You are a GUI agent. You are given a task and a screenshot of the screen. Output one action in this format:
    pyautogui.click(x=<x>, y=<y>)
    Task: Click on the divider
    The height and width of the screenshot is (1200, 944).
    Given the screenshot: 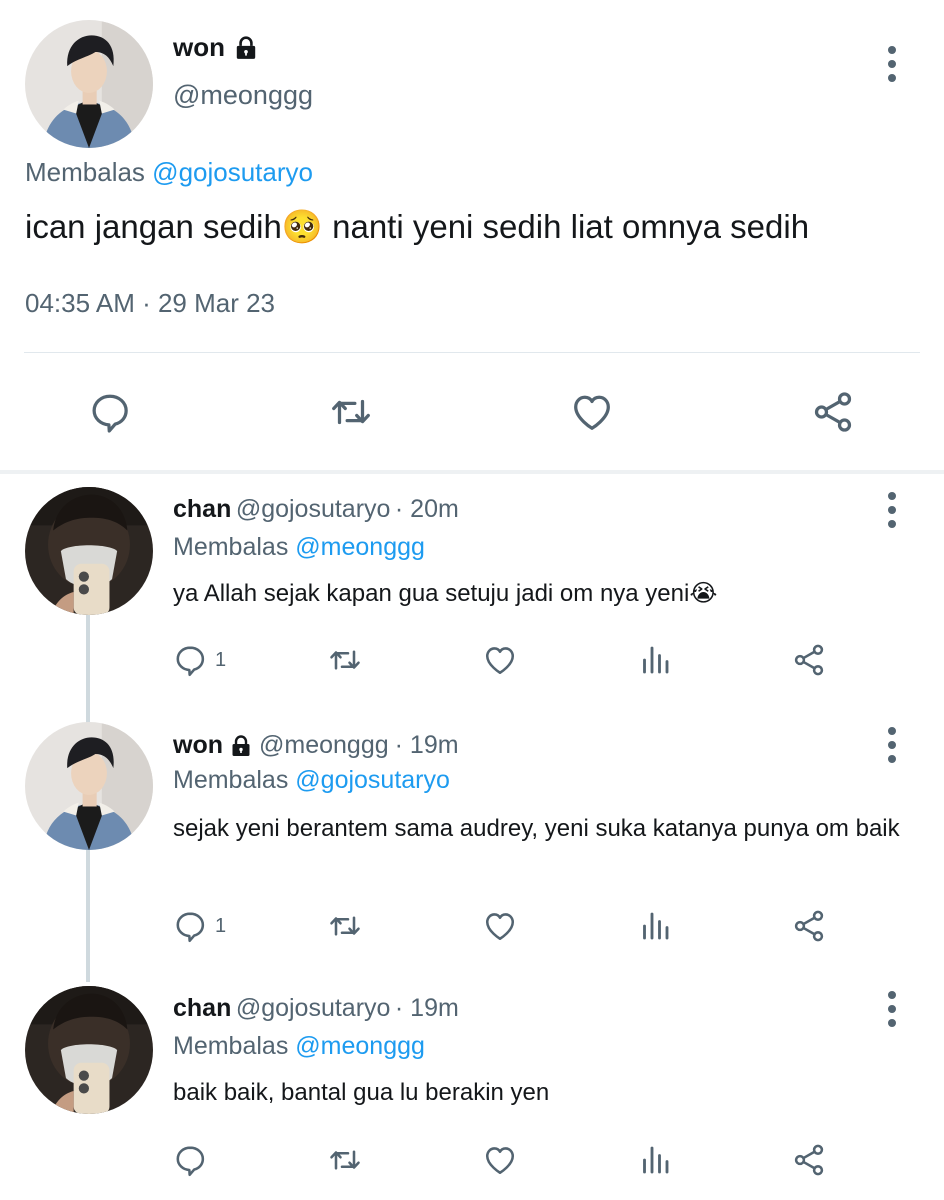 What is the action you would take?
    pyautogui.click(x=472, y=352)
    